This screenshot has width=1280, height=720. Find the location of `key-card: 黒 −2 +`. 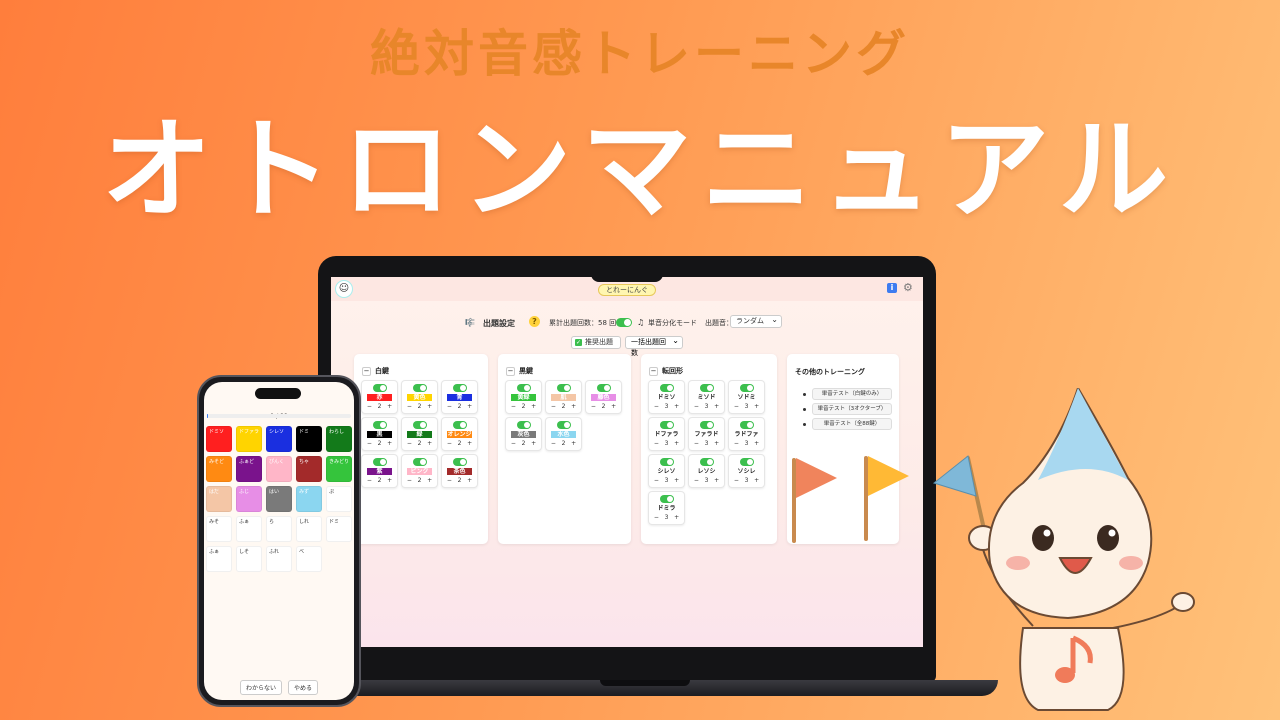

key-card: 黒 −2 + is located at coordinates (379, 434).